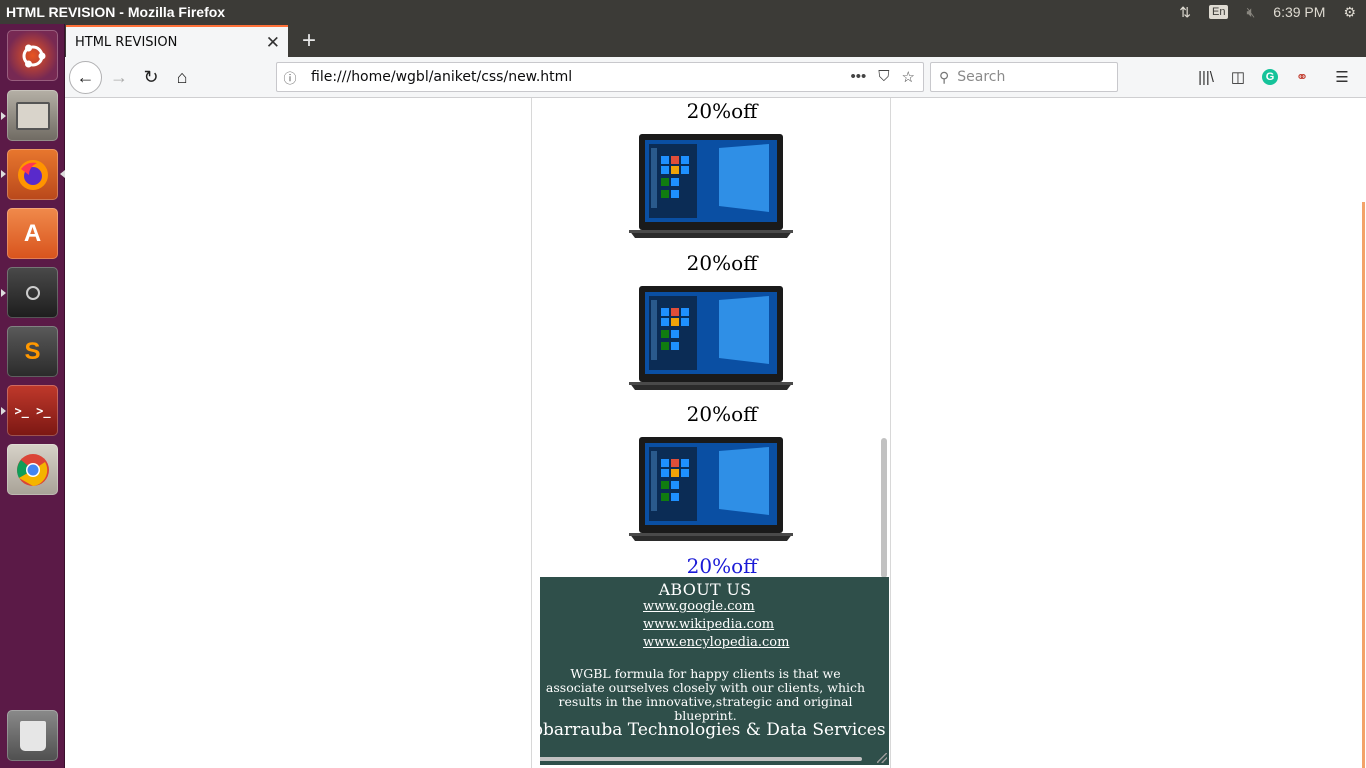  Describe the element at coordinates (722, 566) in the screenshot. I see `offer-link: 20%off` at that location.